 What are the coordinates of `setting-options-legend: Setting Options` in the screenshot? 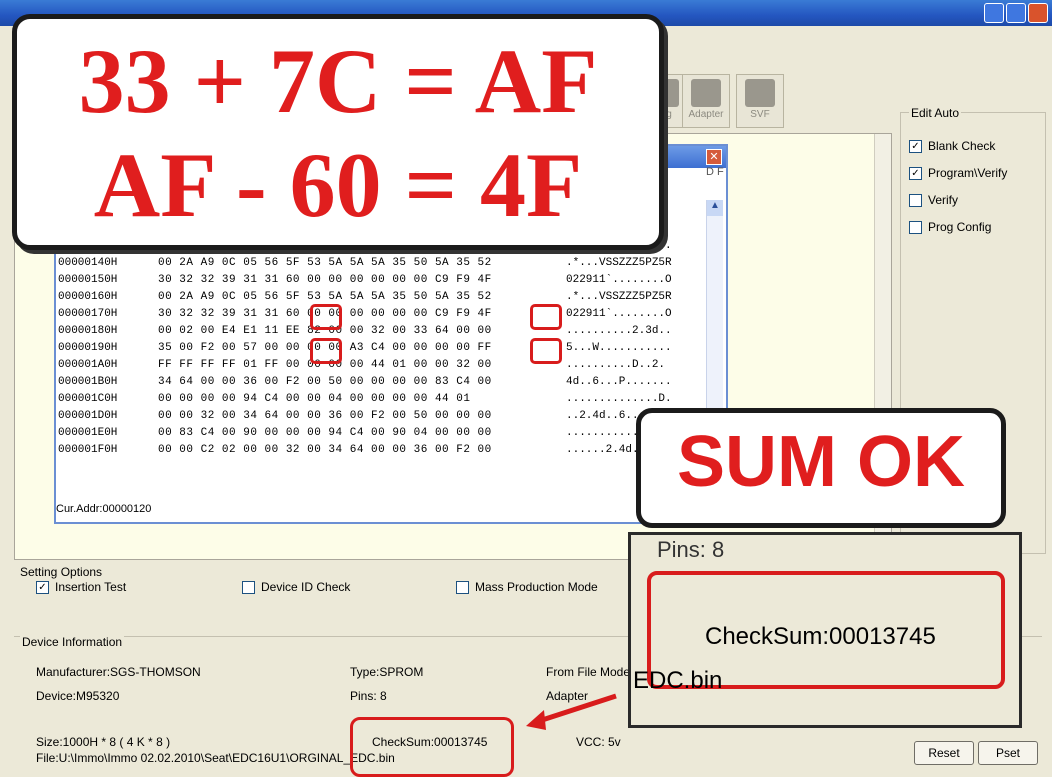 It's located at (61, 572).